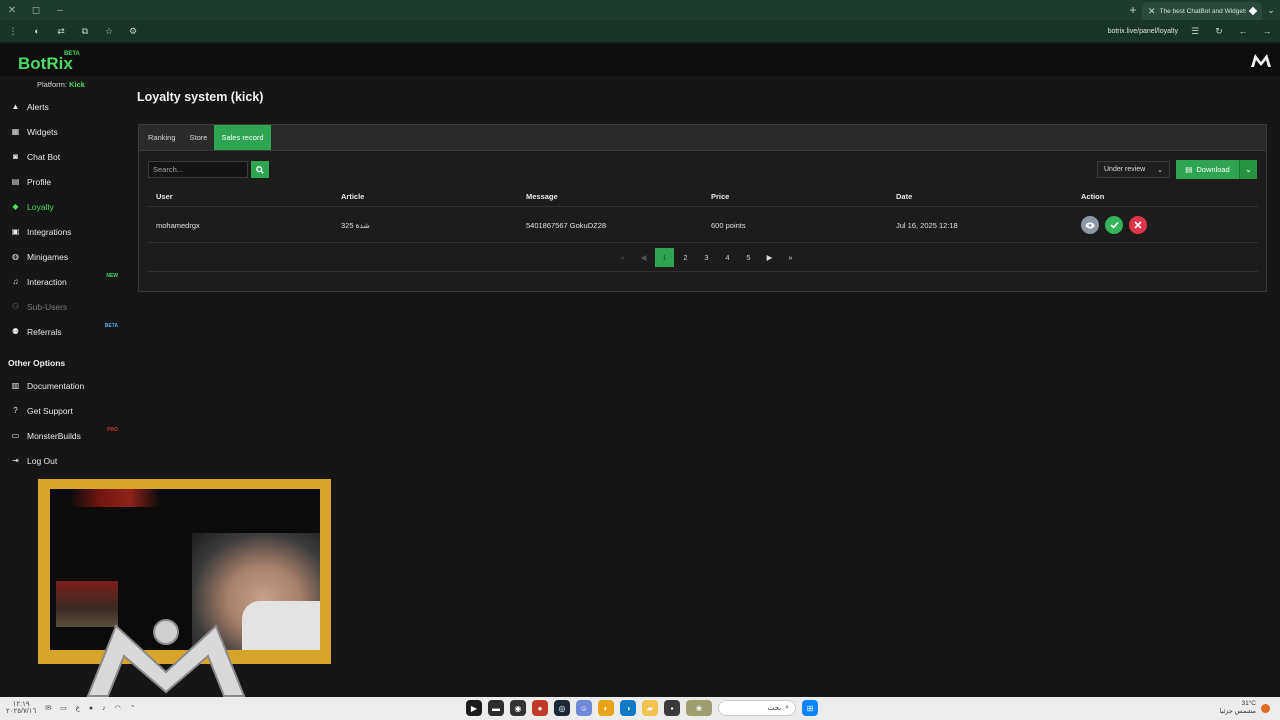 The width and height of the screenshot is (1280, 720). I want to click on page-4: 4, so click(727, 257).